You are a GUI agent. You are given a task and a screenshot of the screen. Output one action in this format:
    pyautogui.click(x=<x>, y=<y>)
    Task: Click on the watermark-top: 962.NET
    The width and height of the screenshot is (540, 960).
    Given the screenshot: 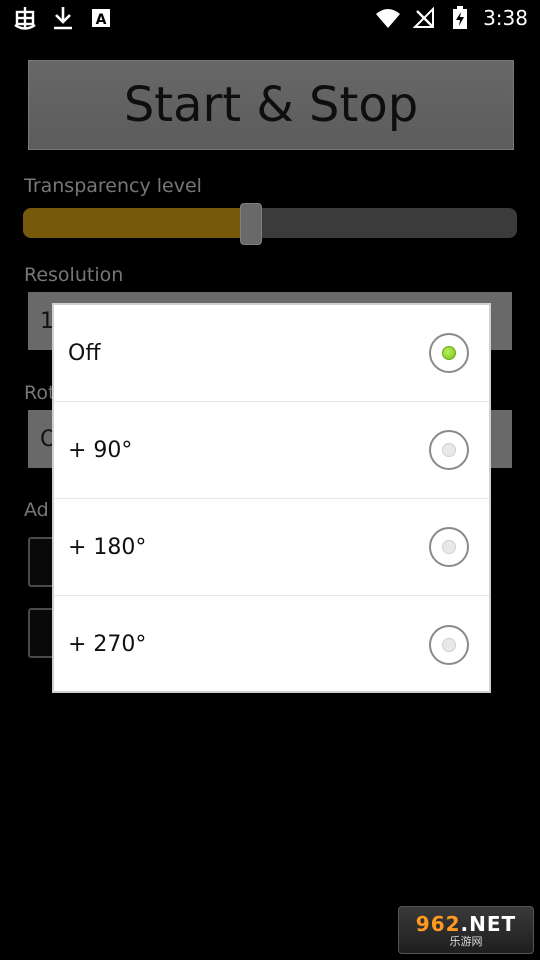 What is the action you would take?
    pyautogui.click(x=466, y=924)
    